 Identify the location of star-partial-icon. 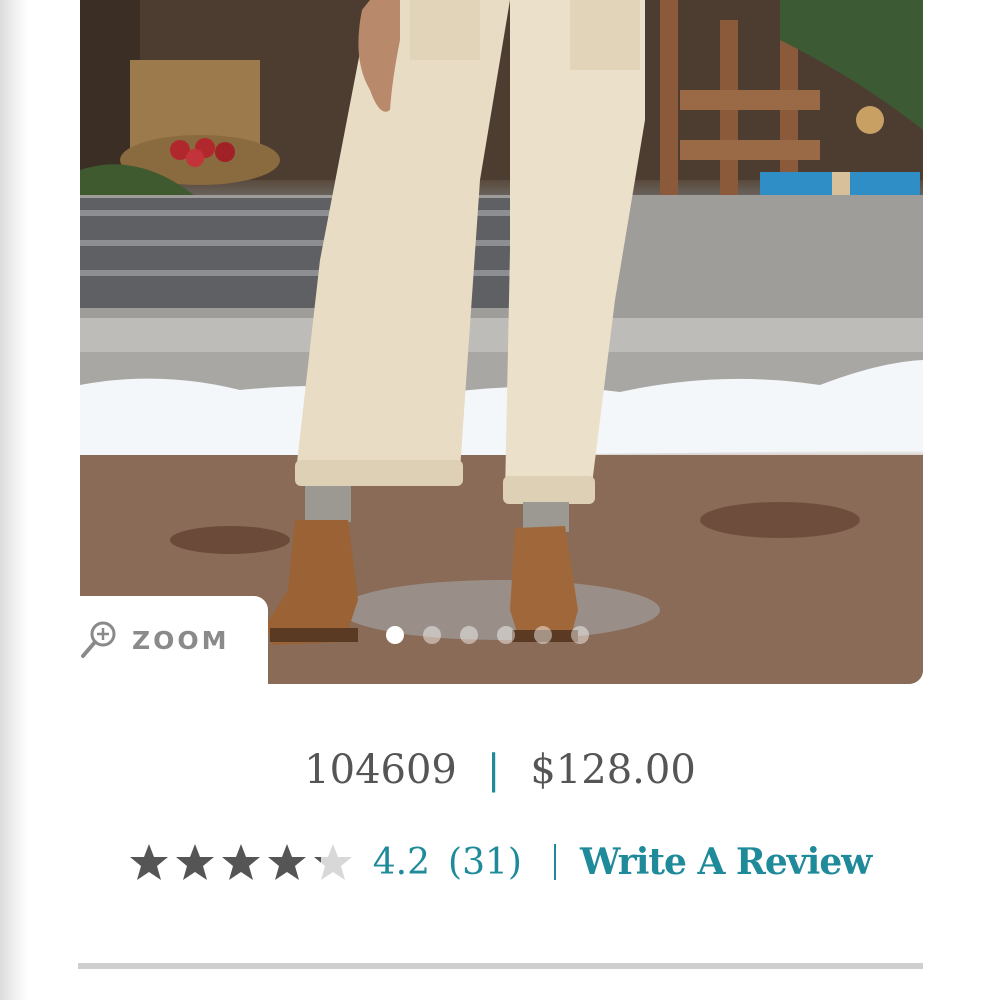
(332, 862).